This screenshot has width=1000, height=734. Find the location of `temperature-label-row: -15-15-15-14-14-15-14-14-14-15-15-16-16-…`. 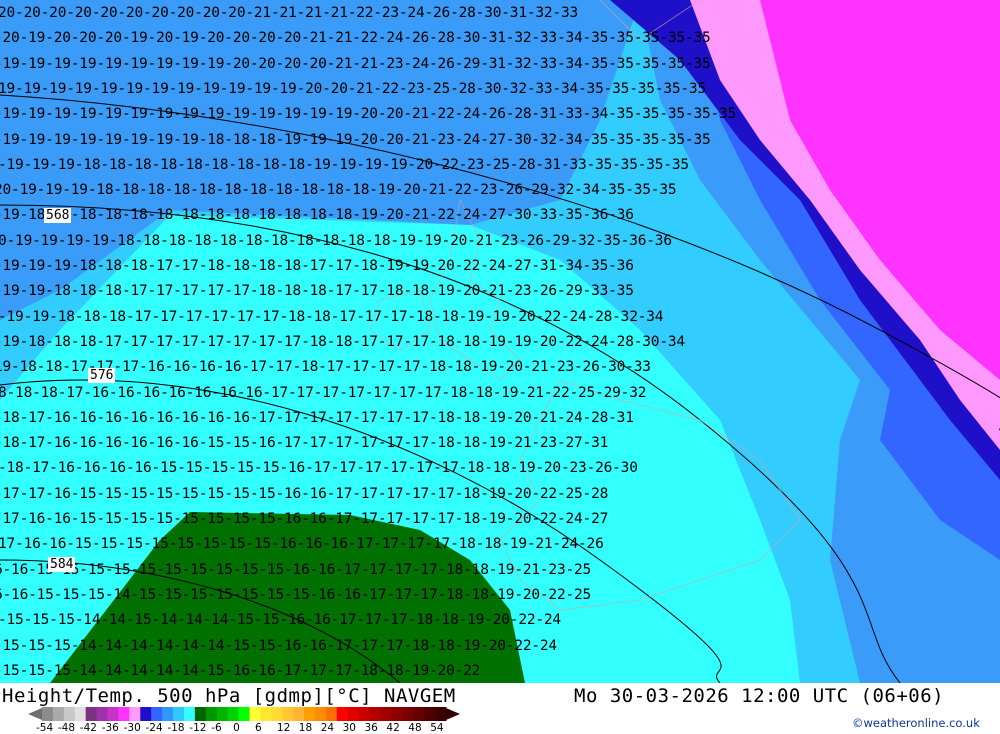

temperature-label-row: -15-15-15-14-14-15-14-14-14-15-15-16-16-… is located at coordinates (280, 620).